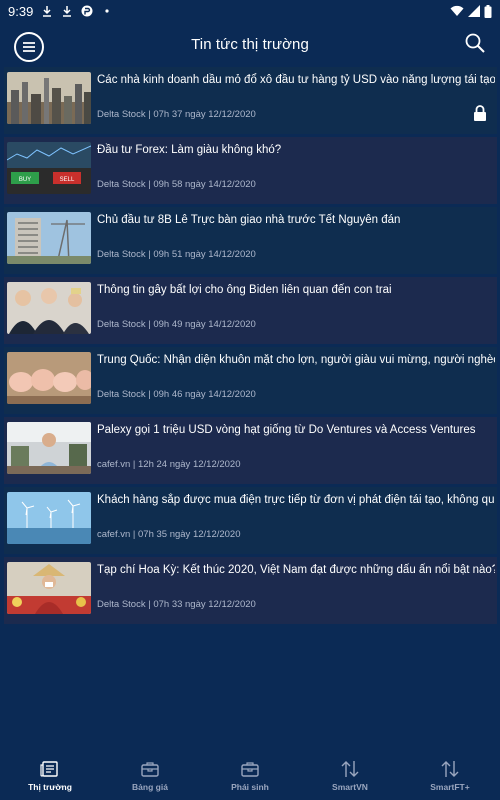  I want to click on news-thumbnail-people, so click(49, 308).